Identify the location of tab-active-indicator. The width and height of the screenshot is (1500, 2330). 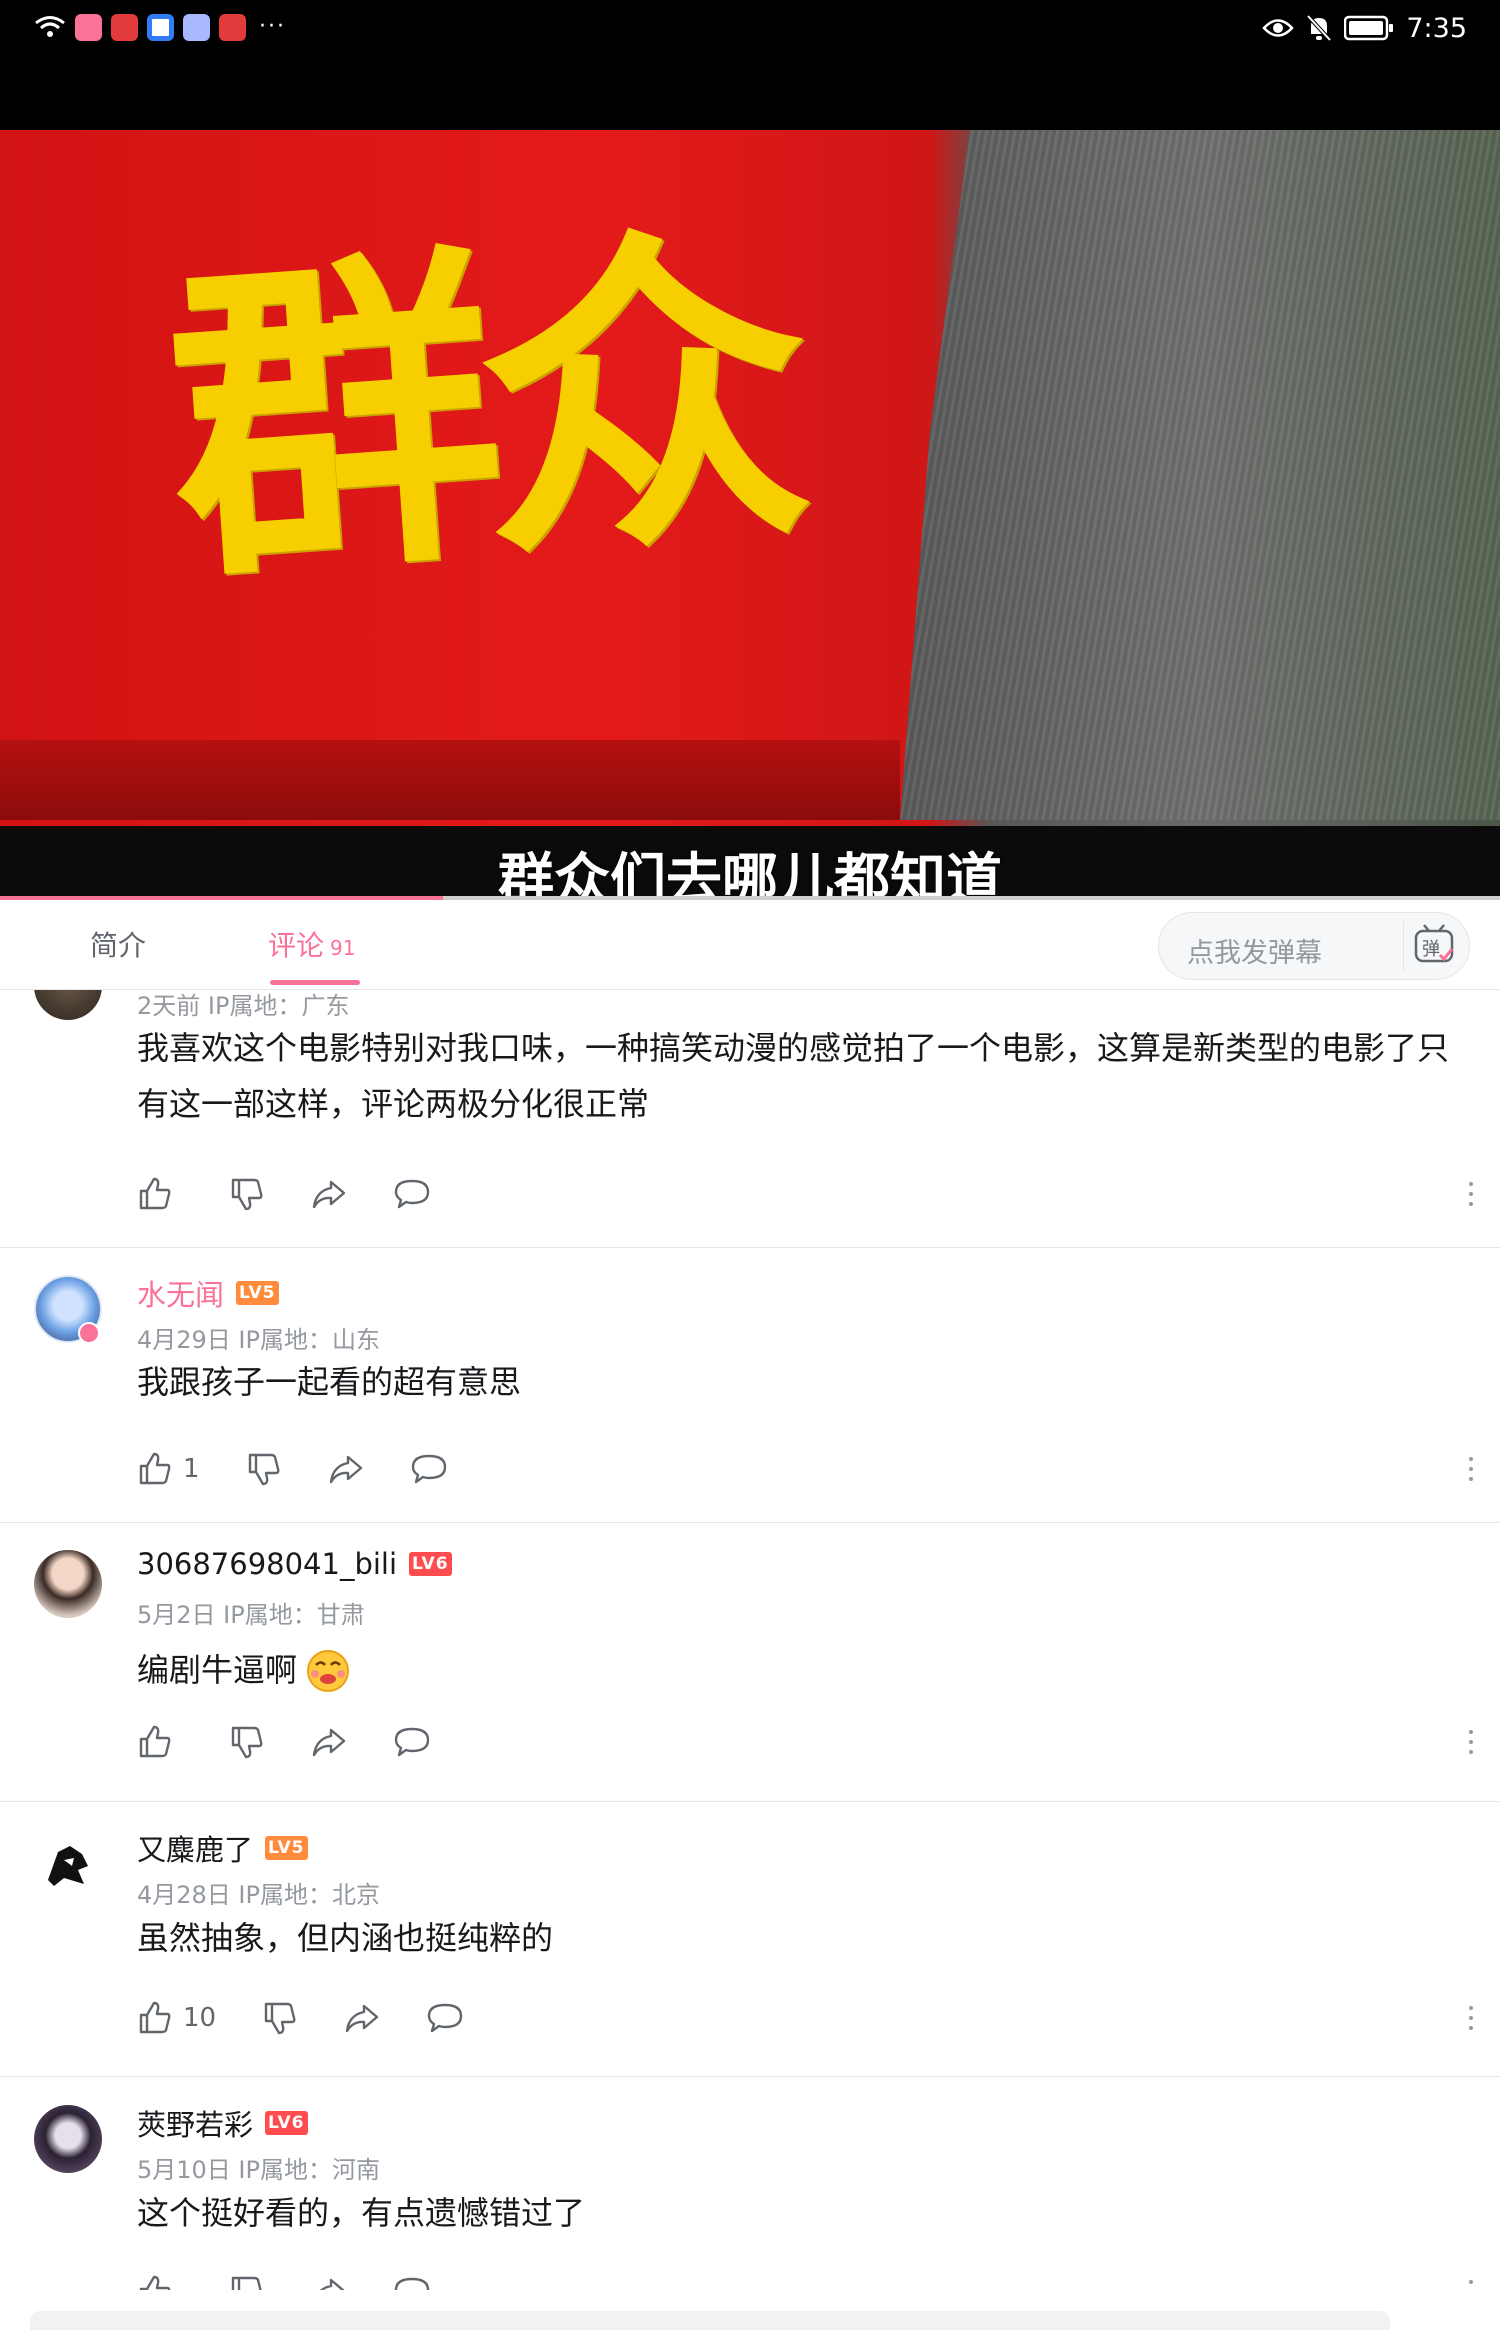
(315, 982).